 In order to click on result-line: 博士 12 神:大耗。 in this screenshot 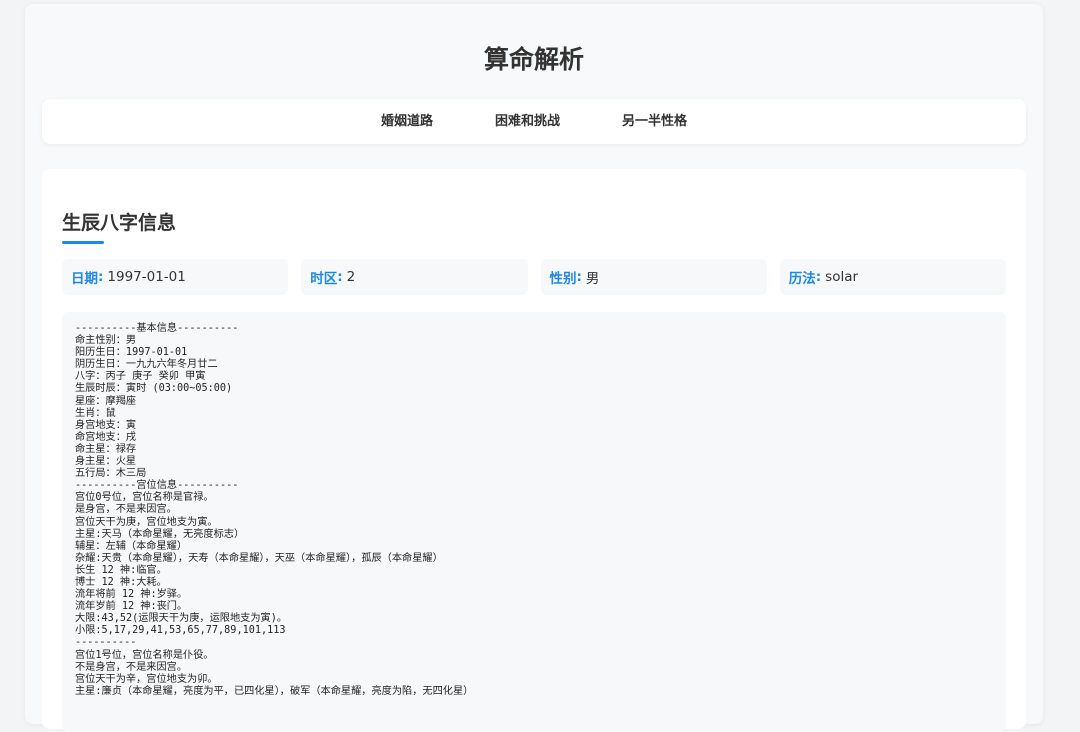, I will do `click(121, 582)`.